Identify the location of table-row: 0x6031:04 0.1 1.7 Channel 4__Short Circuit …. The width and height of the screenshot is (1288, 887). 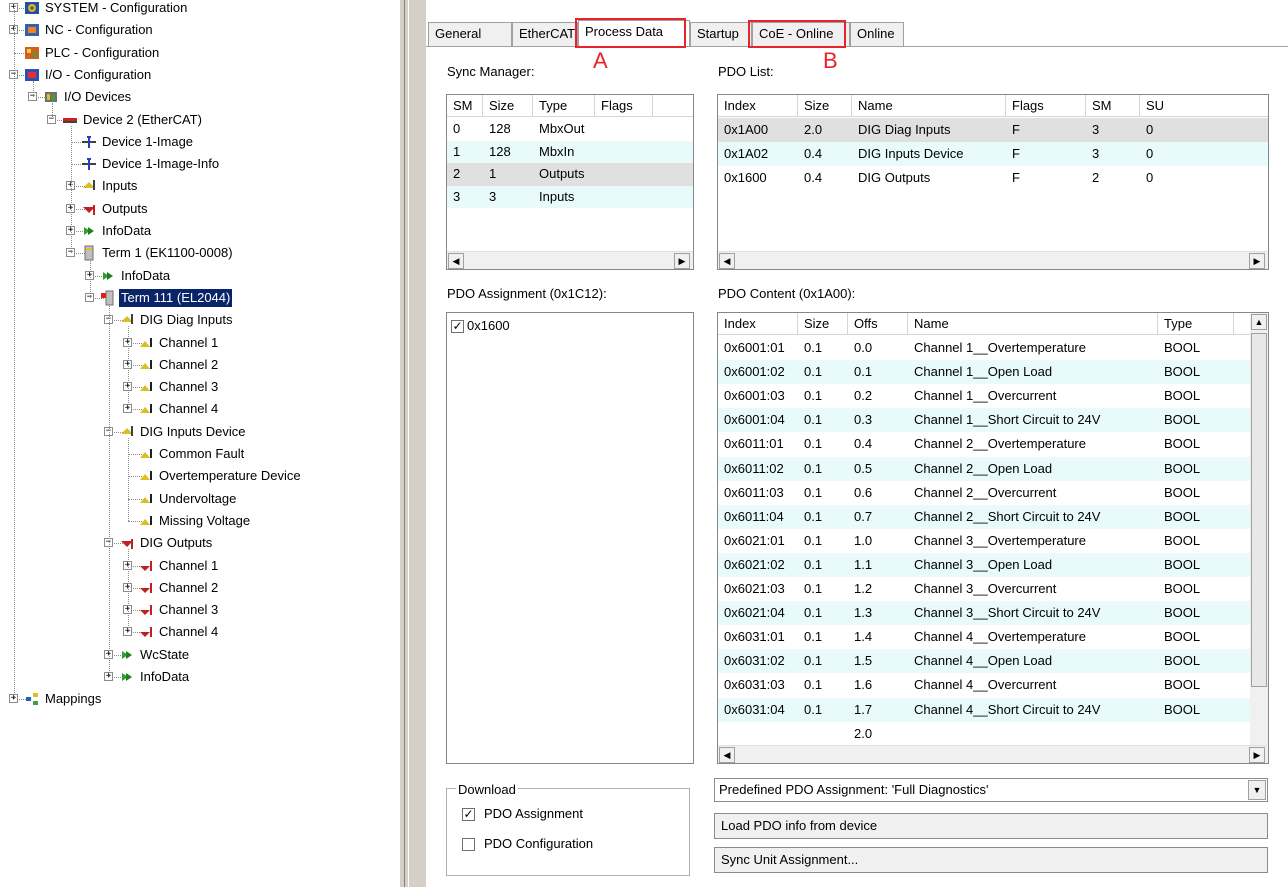
(984, 709).